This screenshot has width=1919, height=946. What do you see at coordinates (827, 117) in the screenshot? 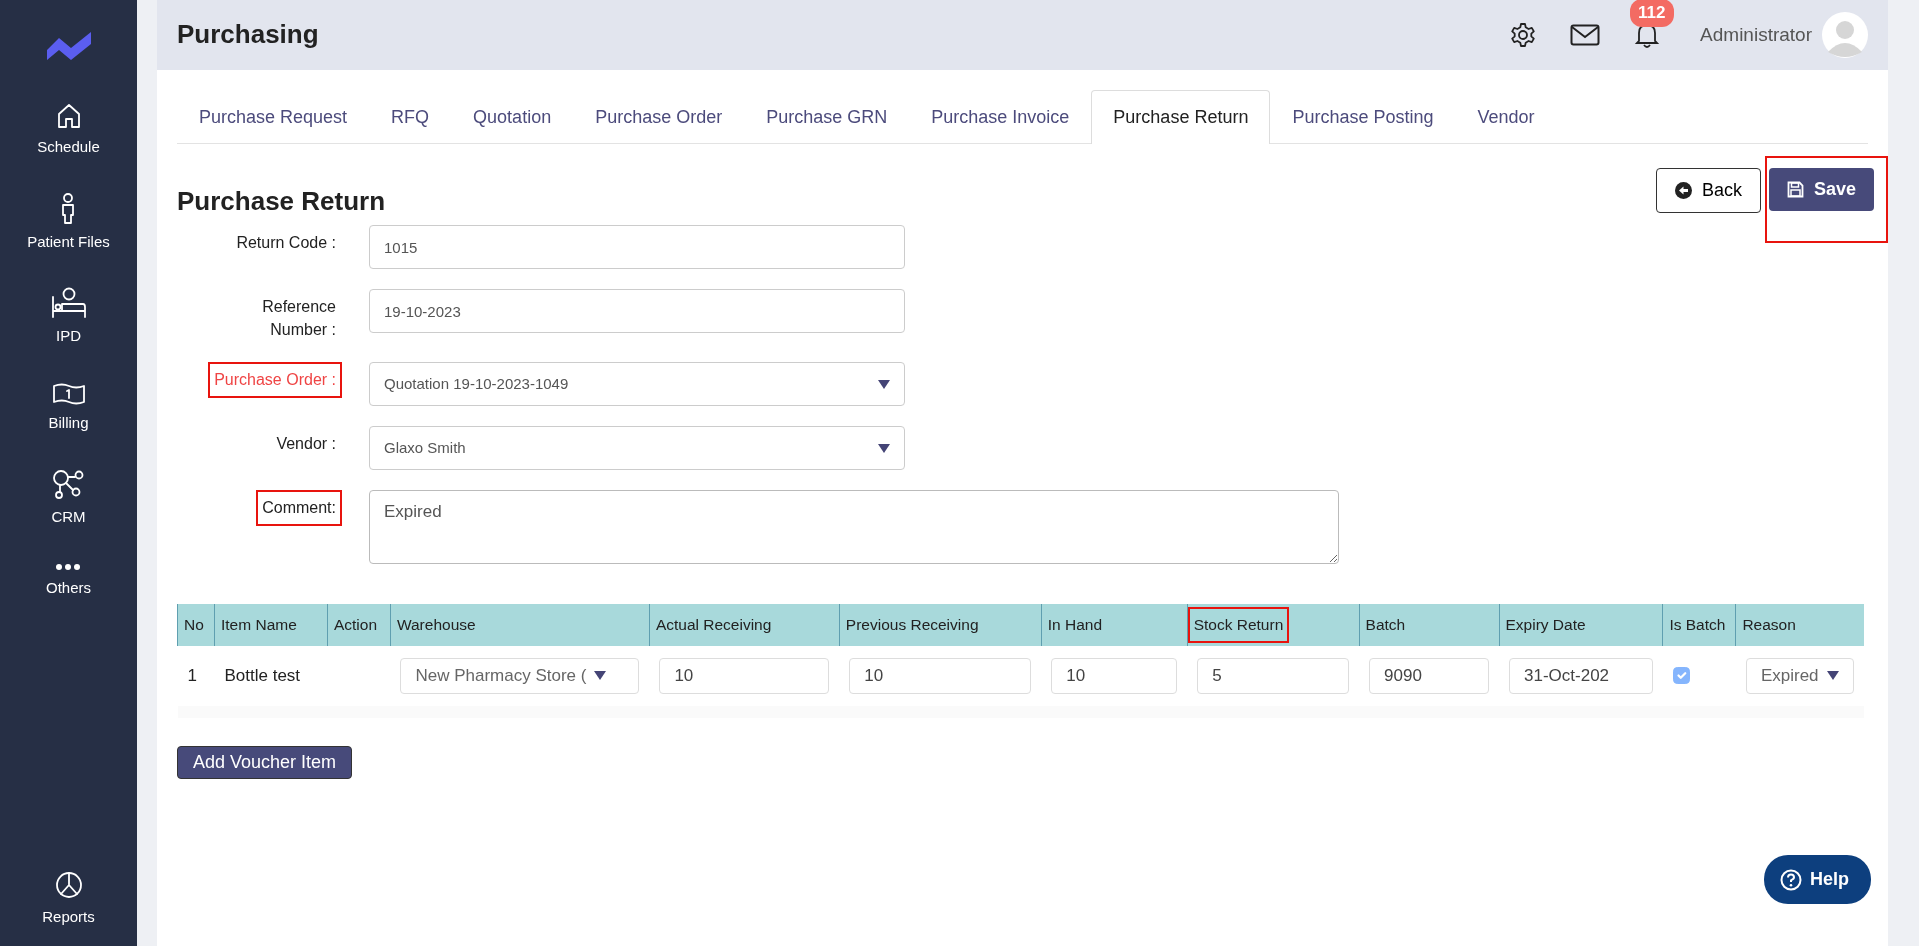
I see `tab: Purchase GRN` at bounding box center [827, 117].